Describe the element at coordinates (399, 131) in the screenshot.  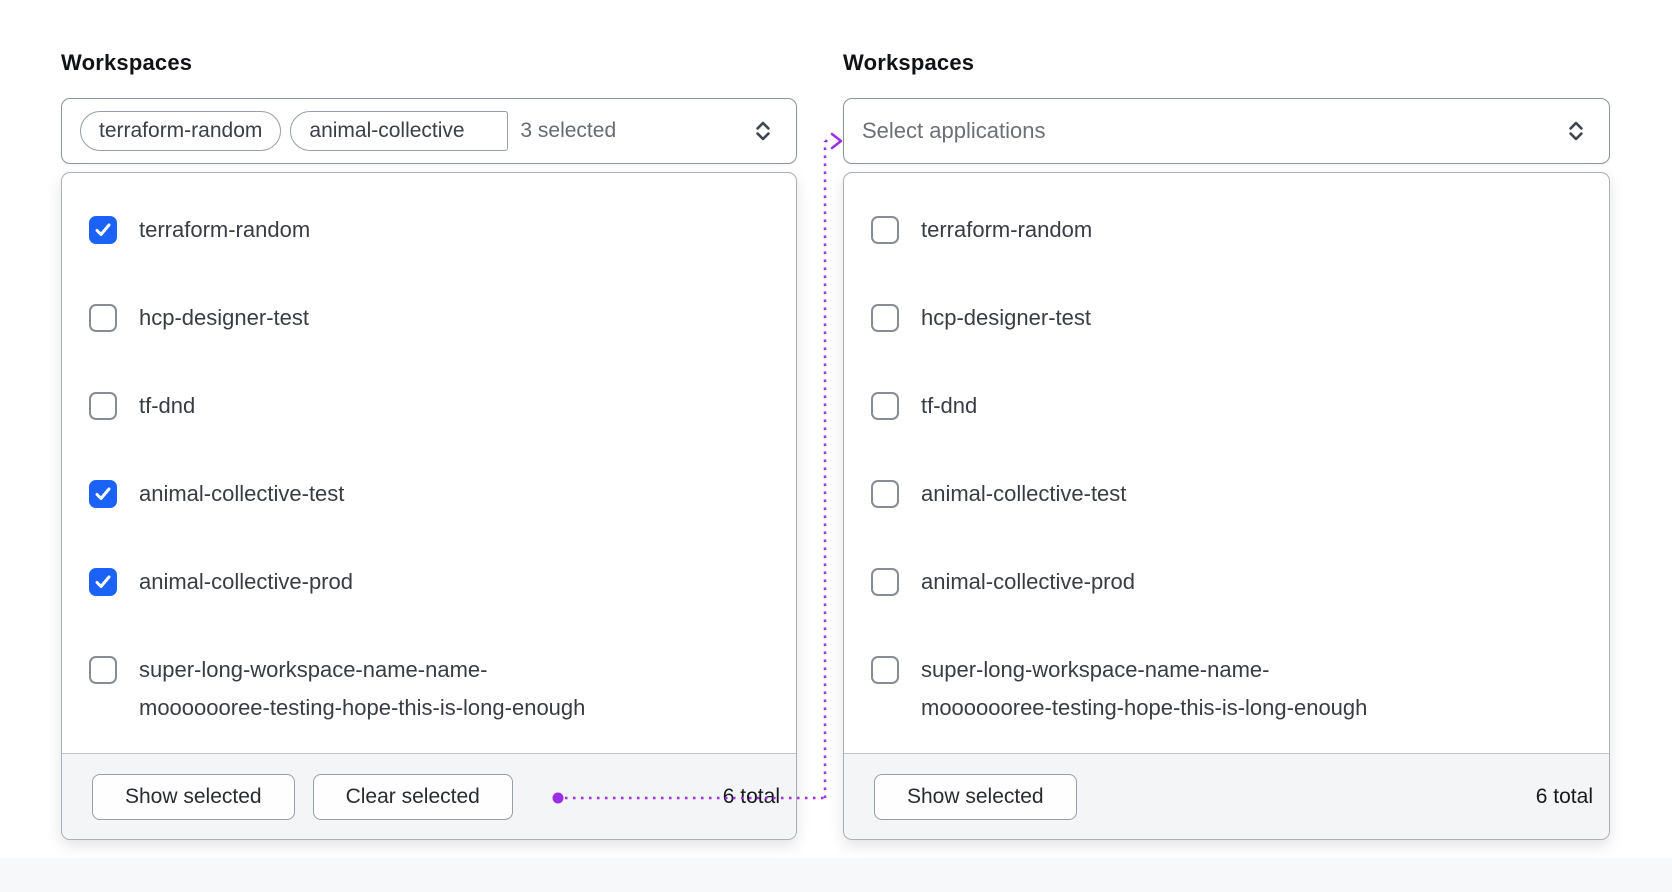
I see `selected-tag-truncated: animal-collective` at that location.